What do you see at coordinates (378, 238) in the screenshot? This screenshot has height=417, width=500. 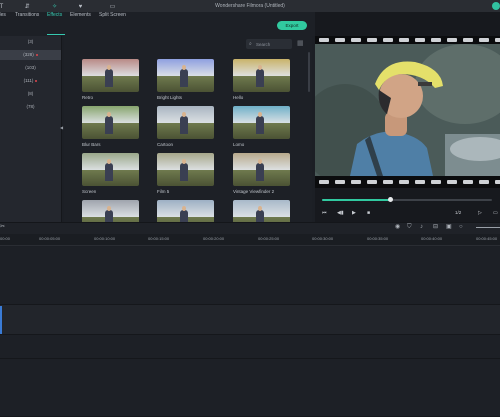 I see `ruler-tick-label: 00:00:35:00` at bounding box center [378, 238].